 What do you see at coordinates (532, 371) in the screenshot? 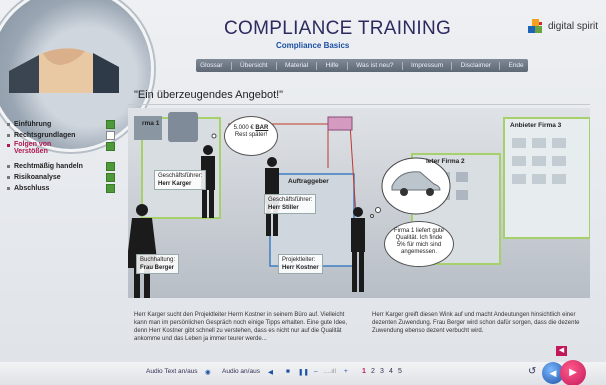
I see `reload-icon: ↺` at bounding box center [532, 371].